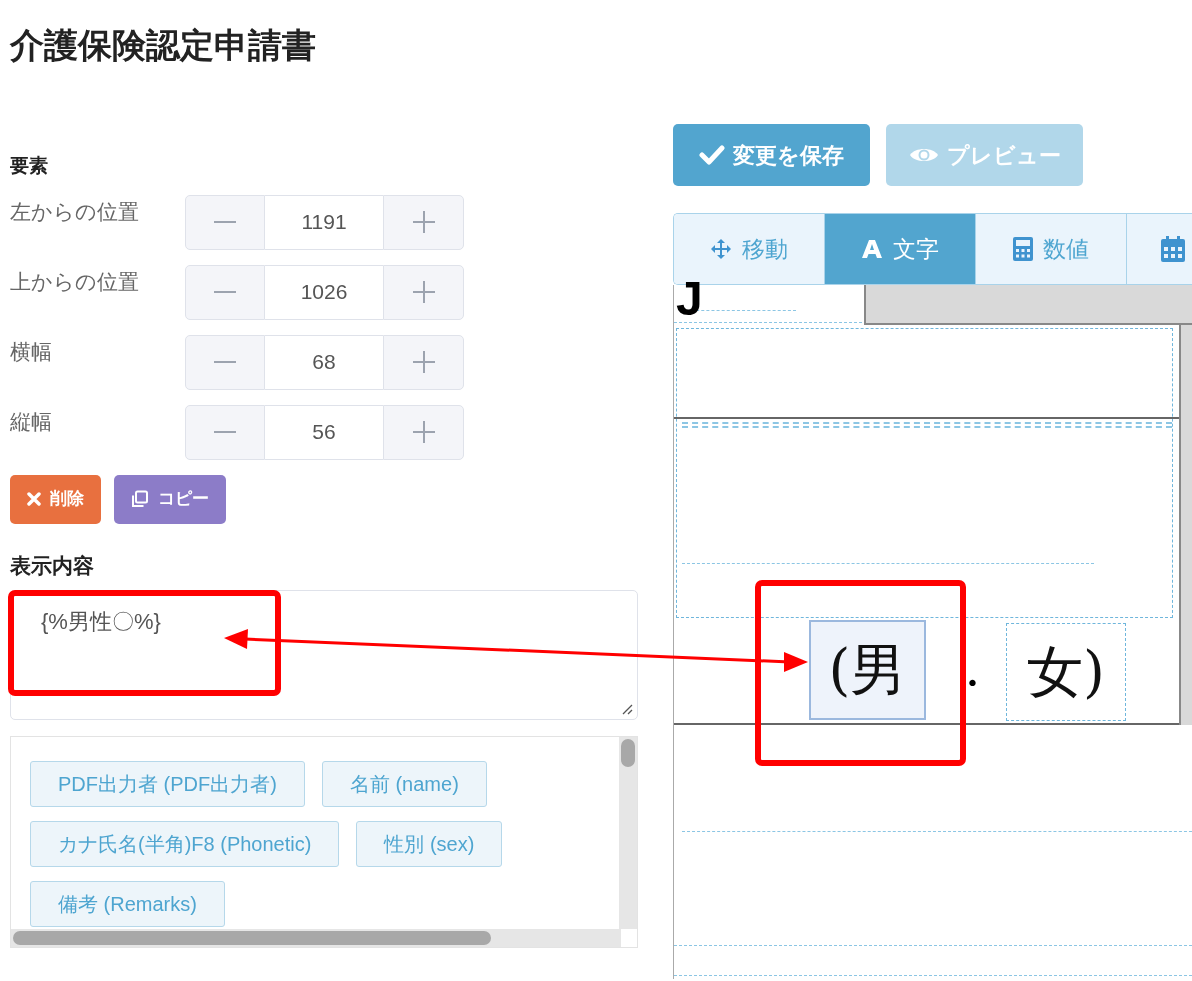  I want to click on section-heading: 要素, so click(29, 166).